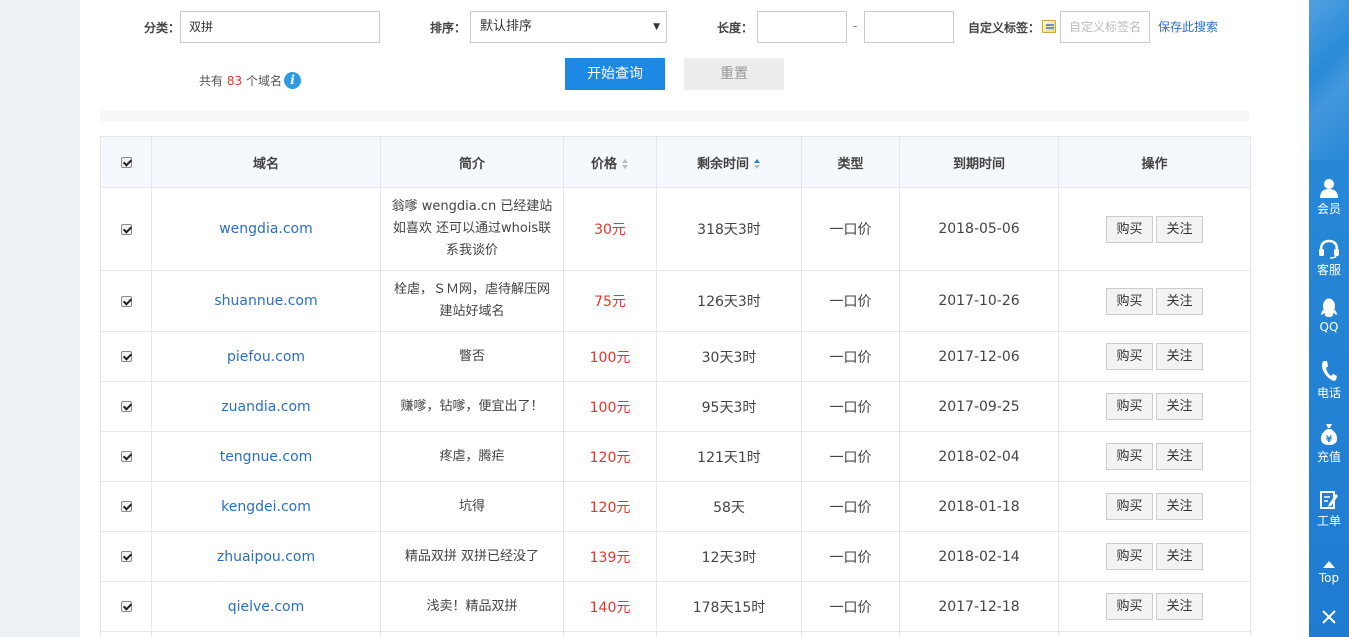  What do you see at coordinates (1329, 447) in the screenshot?
I see `sidebar-item-recharge: ¥ 充值` at bounding box center [1329, 447].